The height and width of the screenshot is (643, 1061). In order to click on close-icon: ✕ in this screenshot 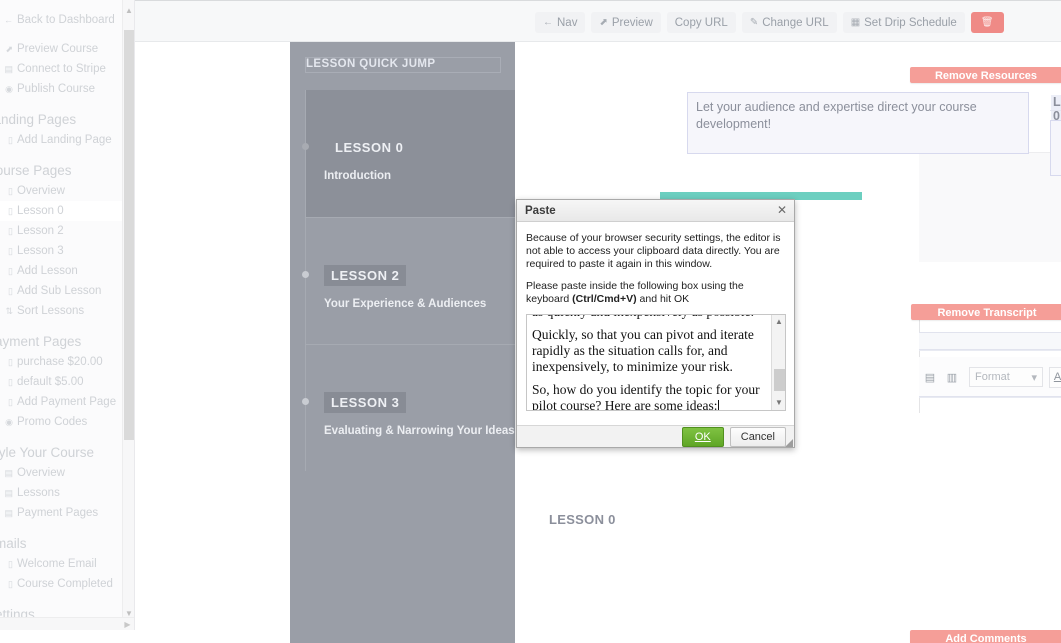, I will do `click(782, 210)`.